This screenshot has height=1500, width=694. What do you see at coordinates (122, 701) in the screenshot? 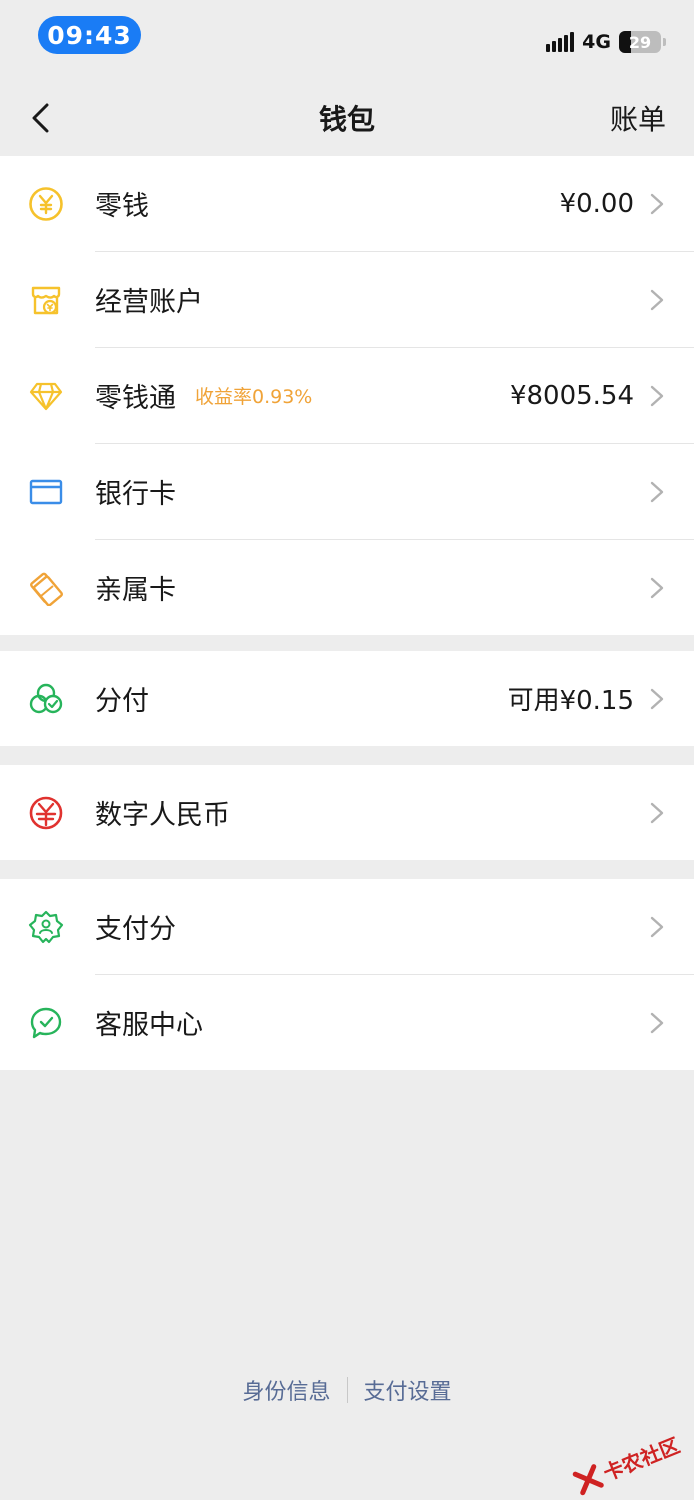
I see `row-label: 分付` at bounding box center [122, 701].